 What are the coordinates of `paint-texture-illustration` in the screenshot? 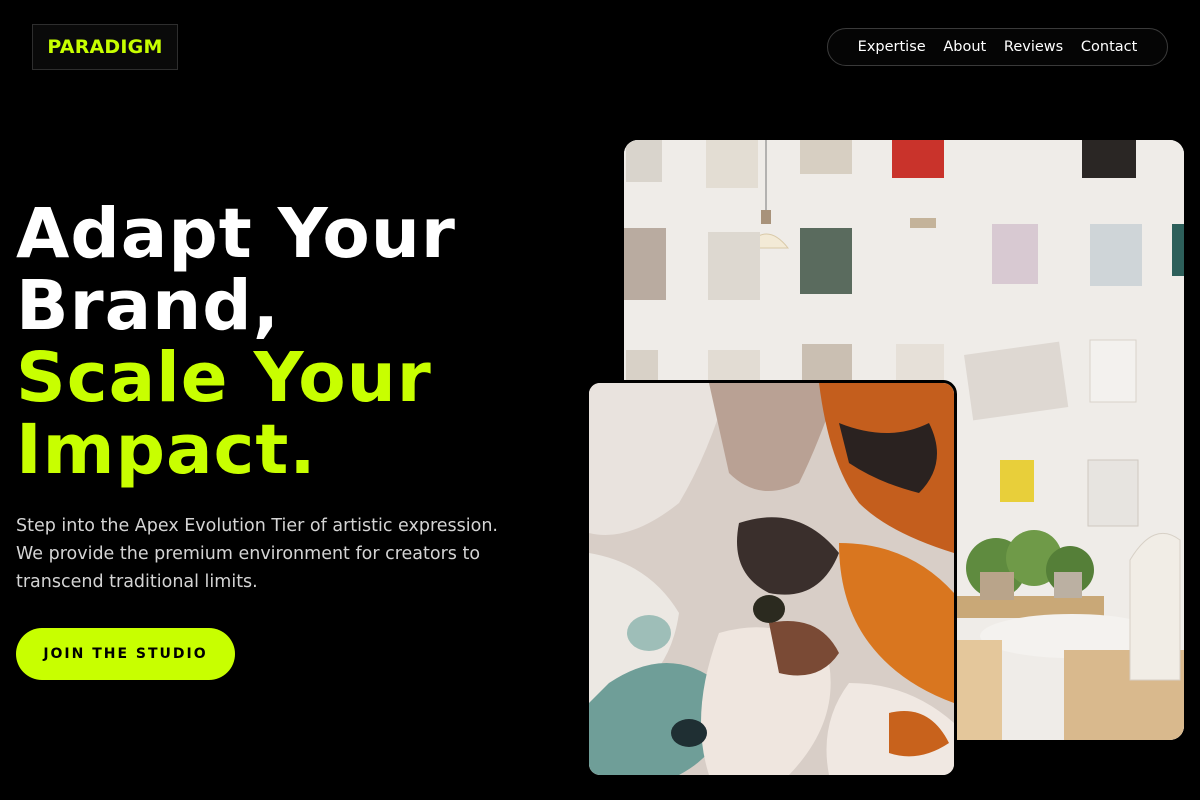 It's located at (771, 579).